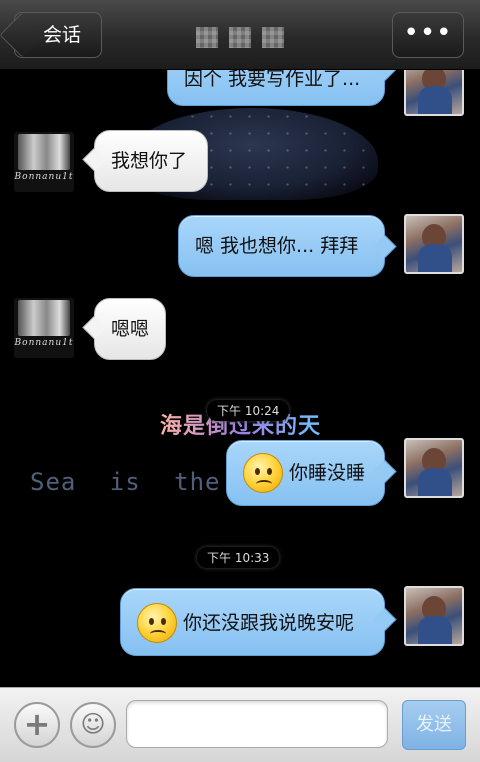 Image resolution: width=480 pixels, height=762 pixels. I want to click on nav-header: 会话 •••, so click(240, 35).